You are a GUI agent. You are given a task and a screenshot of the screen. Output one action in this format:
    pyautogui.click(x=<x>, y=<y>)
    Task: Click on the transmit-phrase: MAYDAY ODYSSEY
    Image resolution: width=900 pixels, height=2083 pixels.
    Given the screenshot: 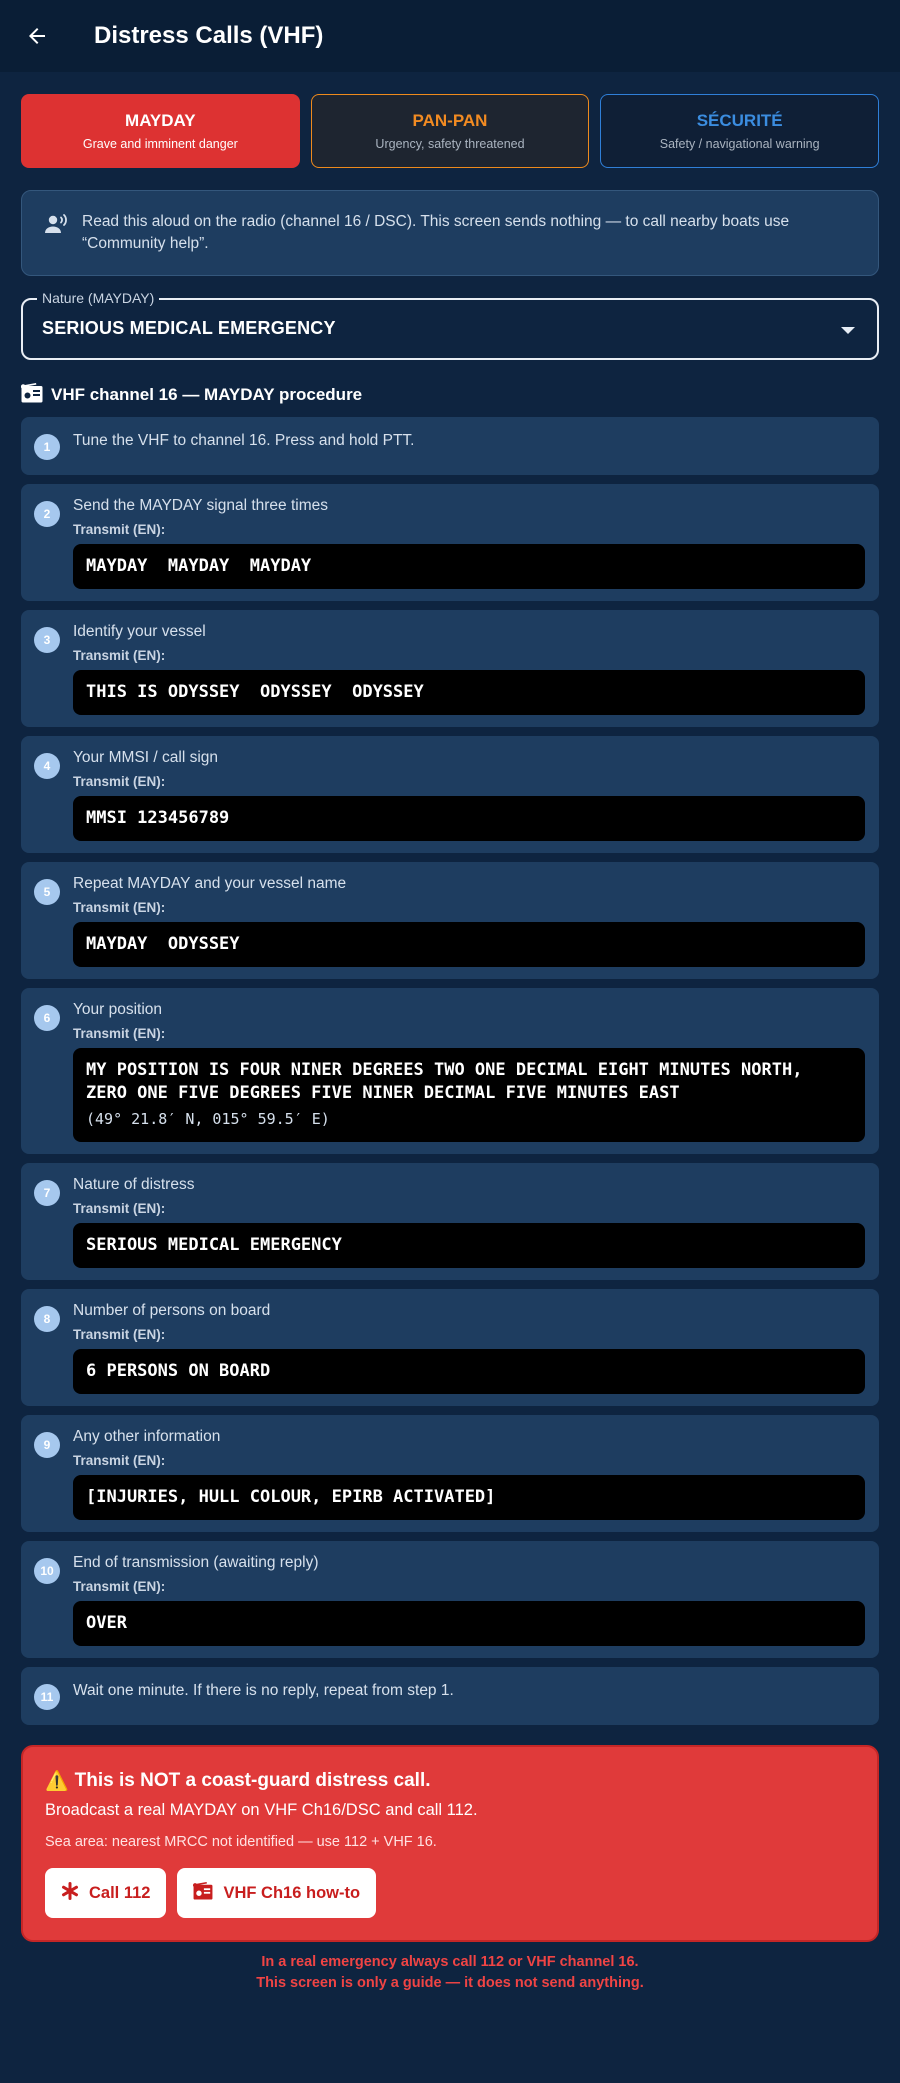 What is the action you would take?
    pyautogui.click(x=469, y=944)
    